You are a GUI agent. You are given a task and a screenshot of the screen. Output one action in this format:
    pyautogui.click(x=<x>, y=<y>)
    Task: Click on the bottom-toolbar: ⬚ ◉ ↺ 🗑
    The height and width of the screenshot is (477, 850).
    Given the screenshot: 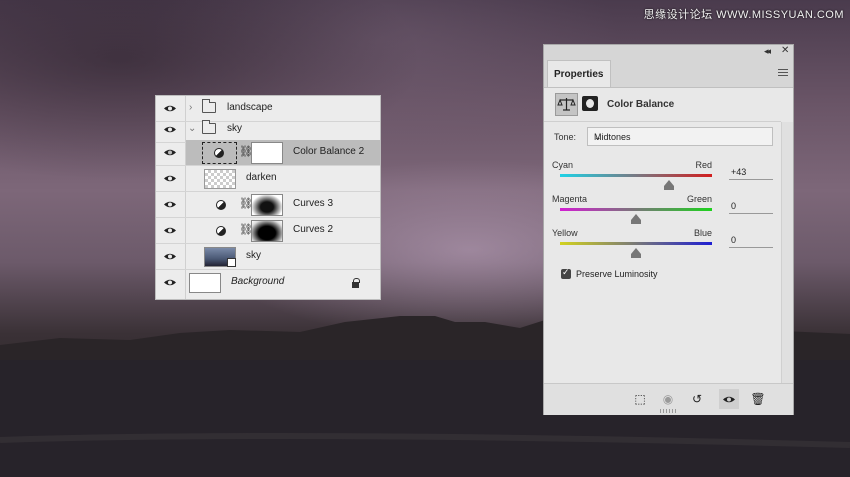 What is the action you would take?
    pyautogui.click(x=668, y=399)
    